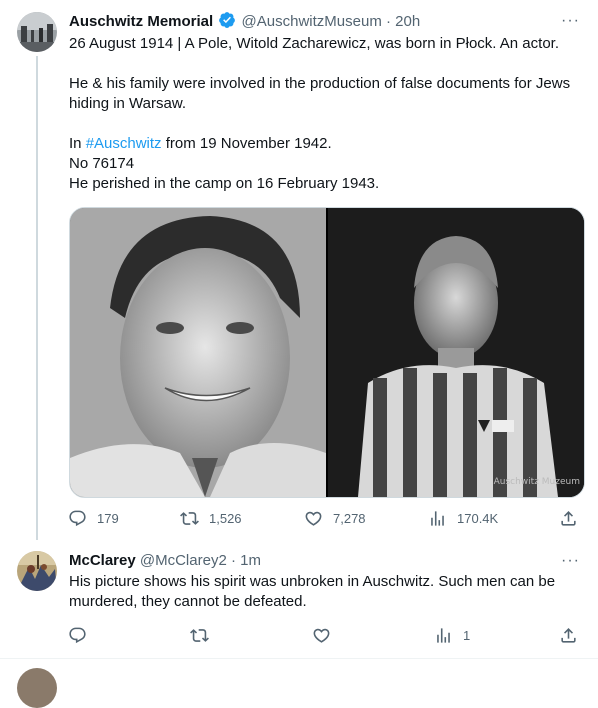 This screenshot has height=708, width=598. What do you see at coordinates (37, 688) in the screenshot?
I see `next-tweet-avatar` at bounding box center [37, 688].